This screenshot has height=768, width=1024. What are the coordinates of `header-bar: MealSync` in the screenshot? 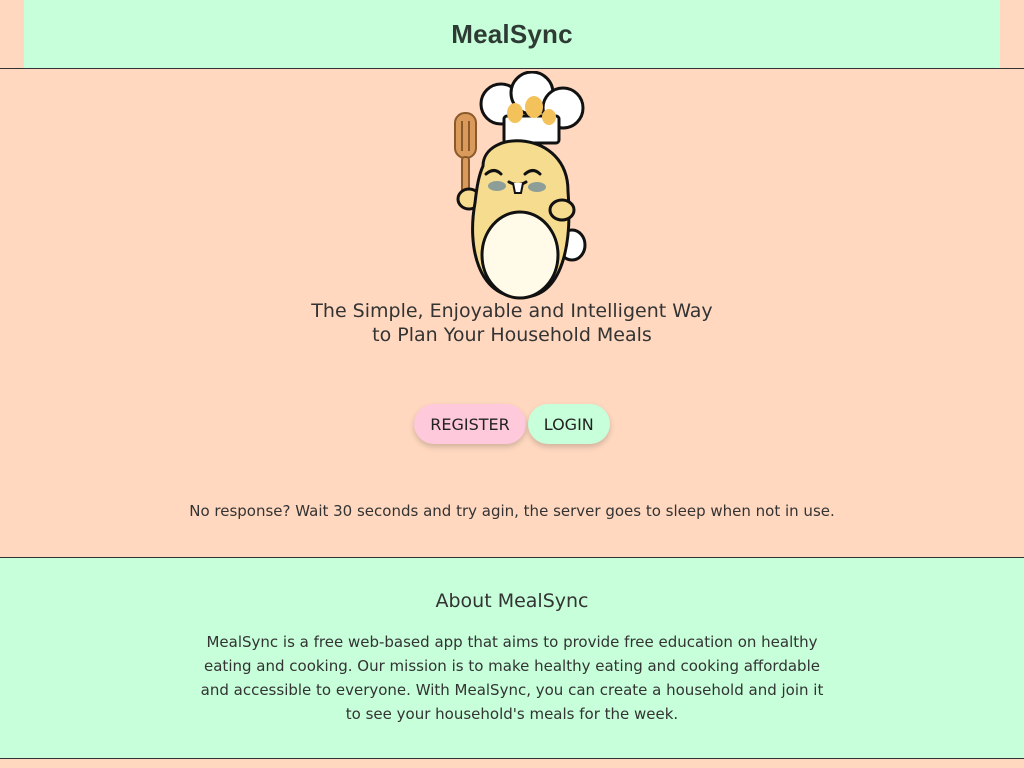 It's located at (512, 34).